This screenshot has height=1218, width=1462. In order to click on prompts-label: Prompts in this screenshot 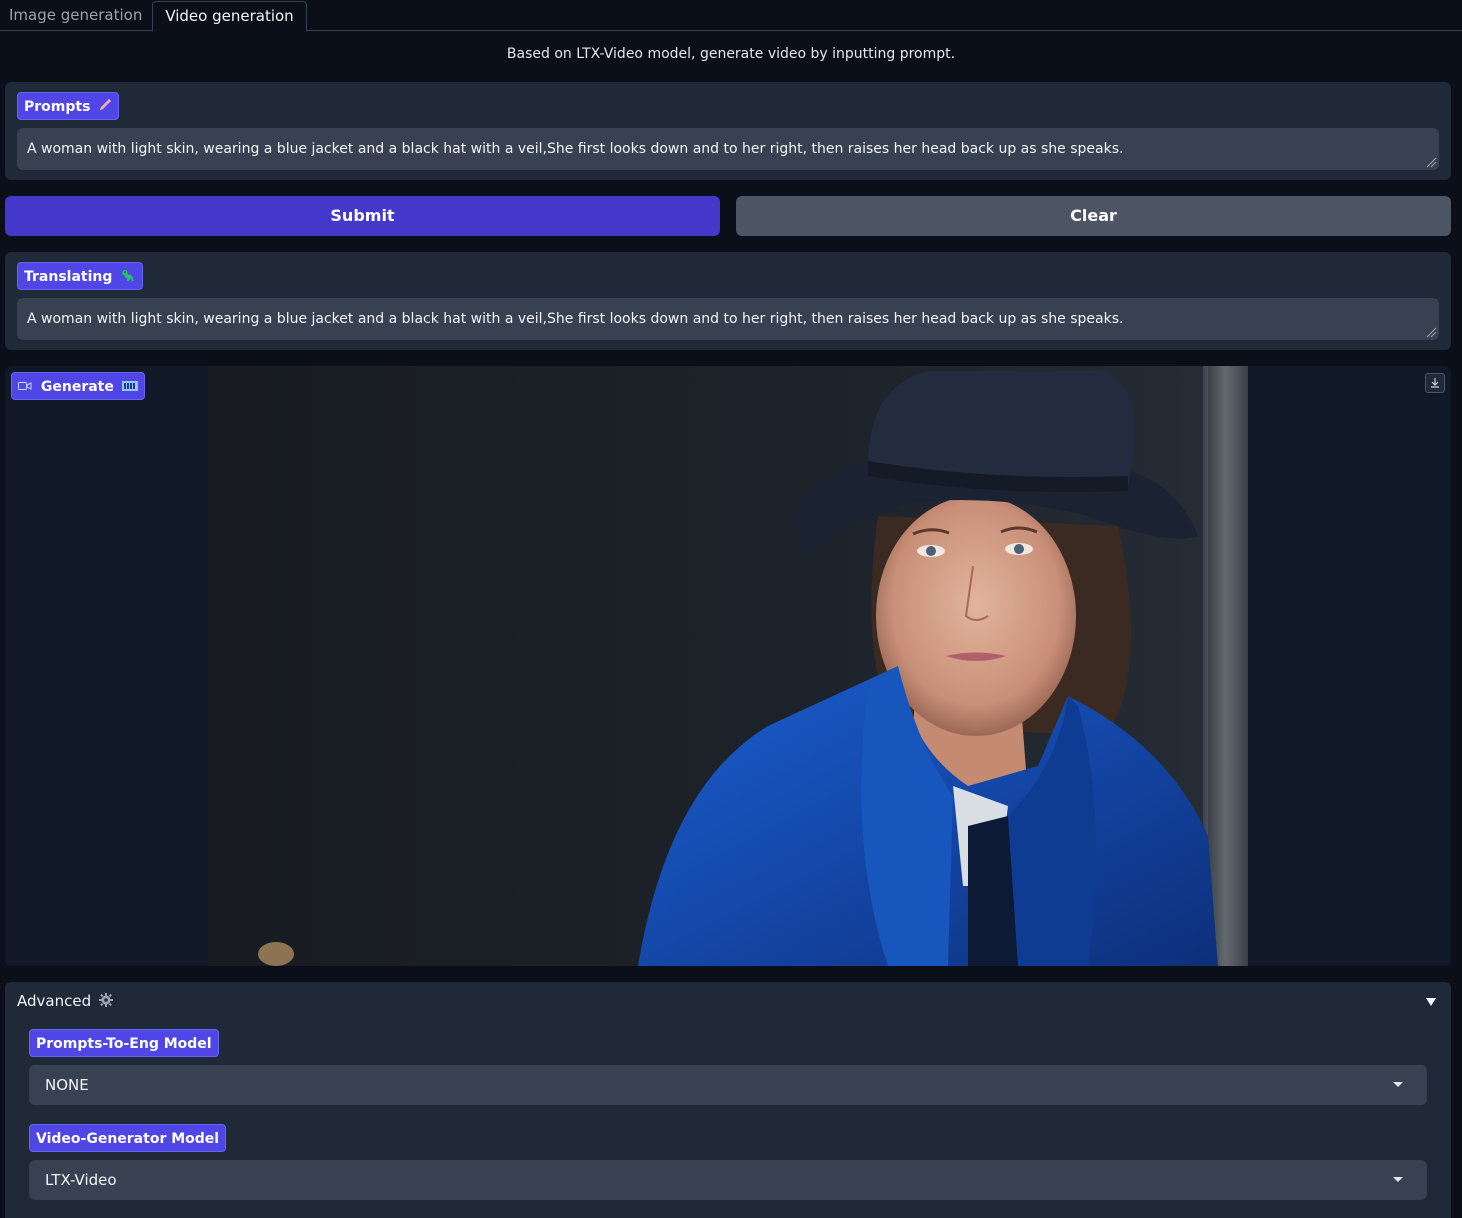, I will do `click(68, 106)`.